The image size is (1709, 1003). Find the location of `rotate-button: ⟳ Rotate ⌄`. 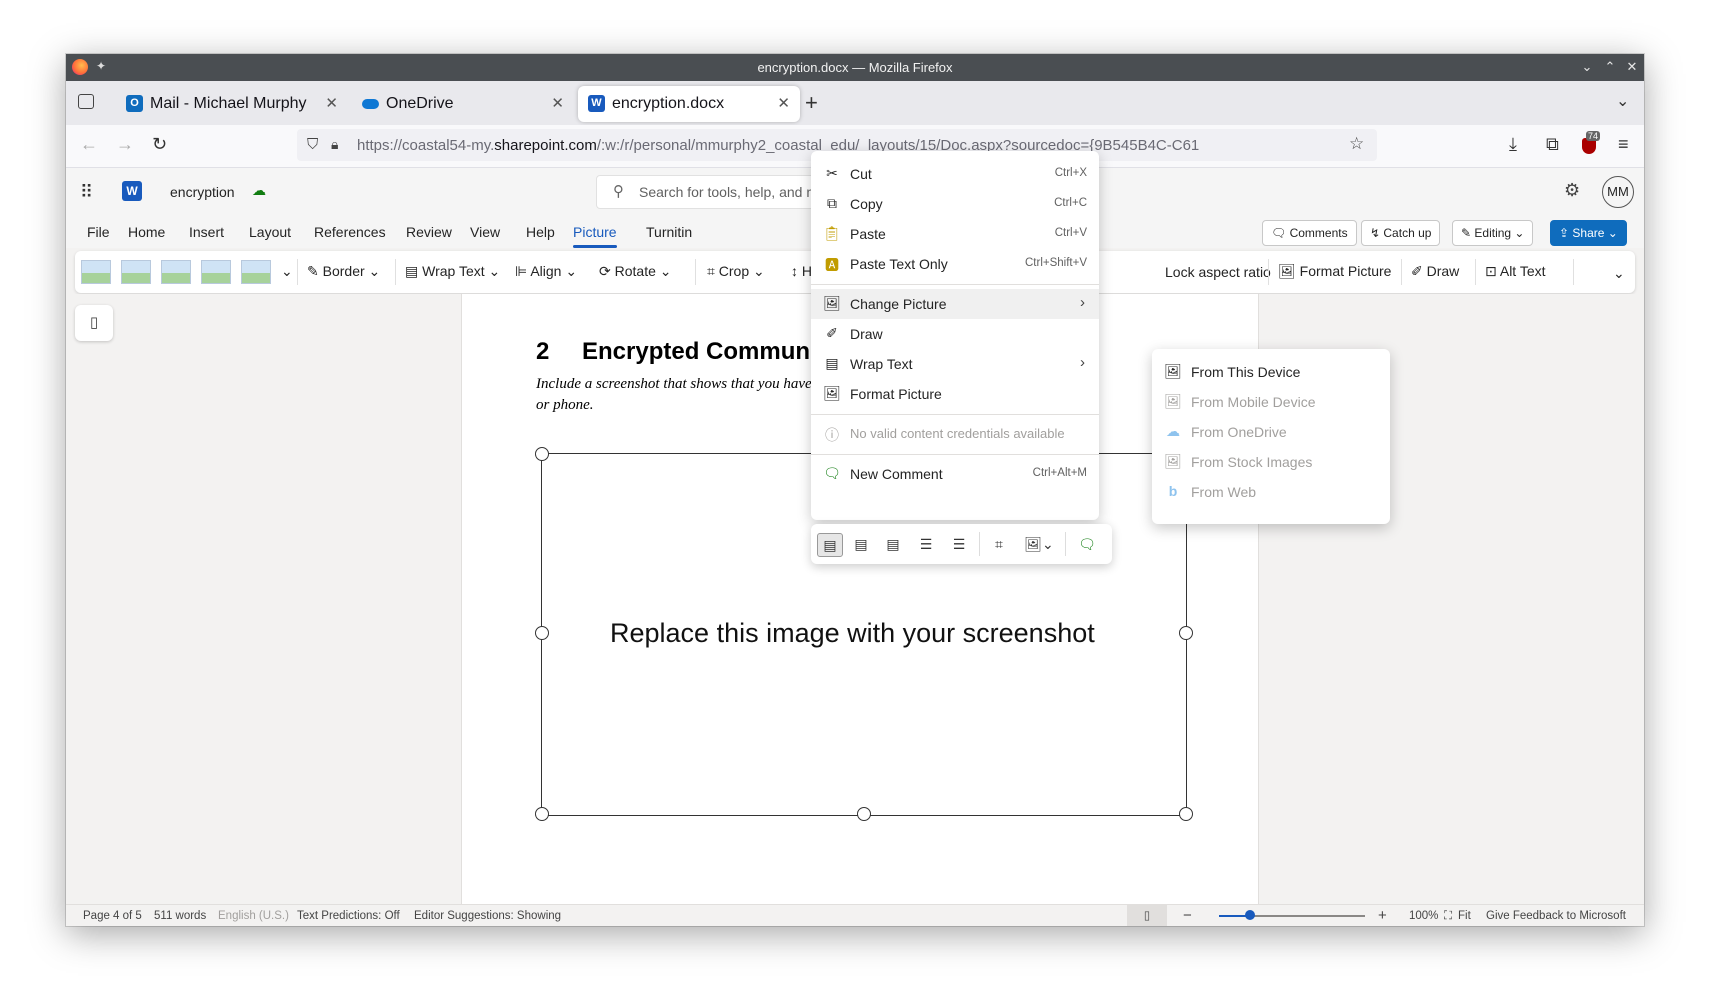

rotate-button: ⟳ Rotate ⌄ is located at coordinates (635, 271).